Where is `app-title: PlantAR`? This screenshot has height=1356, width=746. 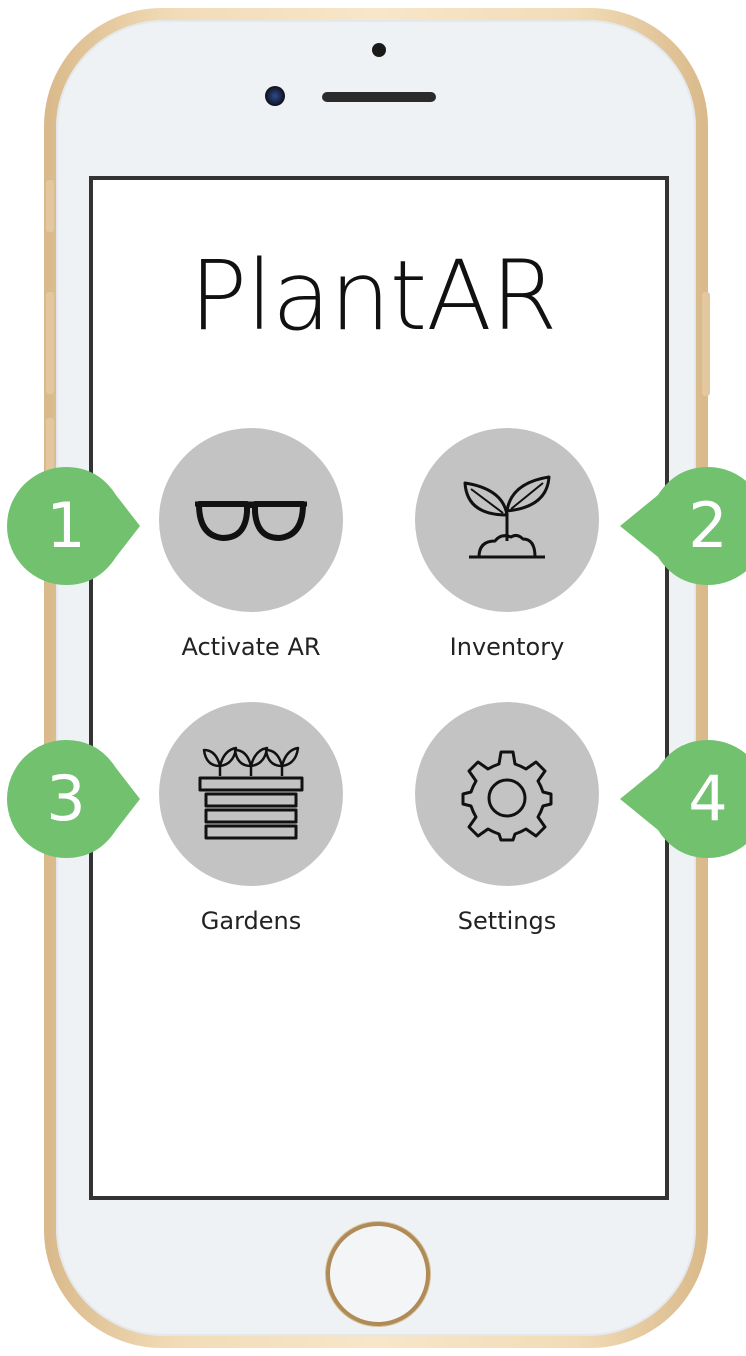 app-title: PlantAR is located at coordinates (373, 296).